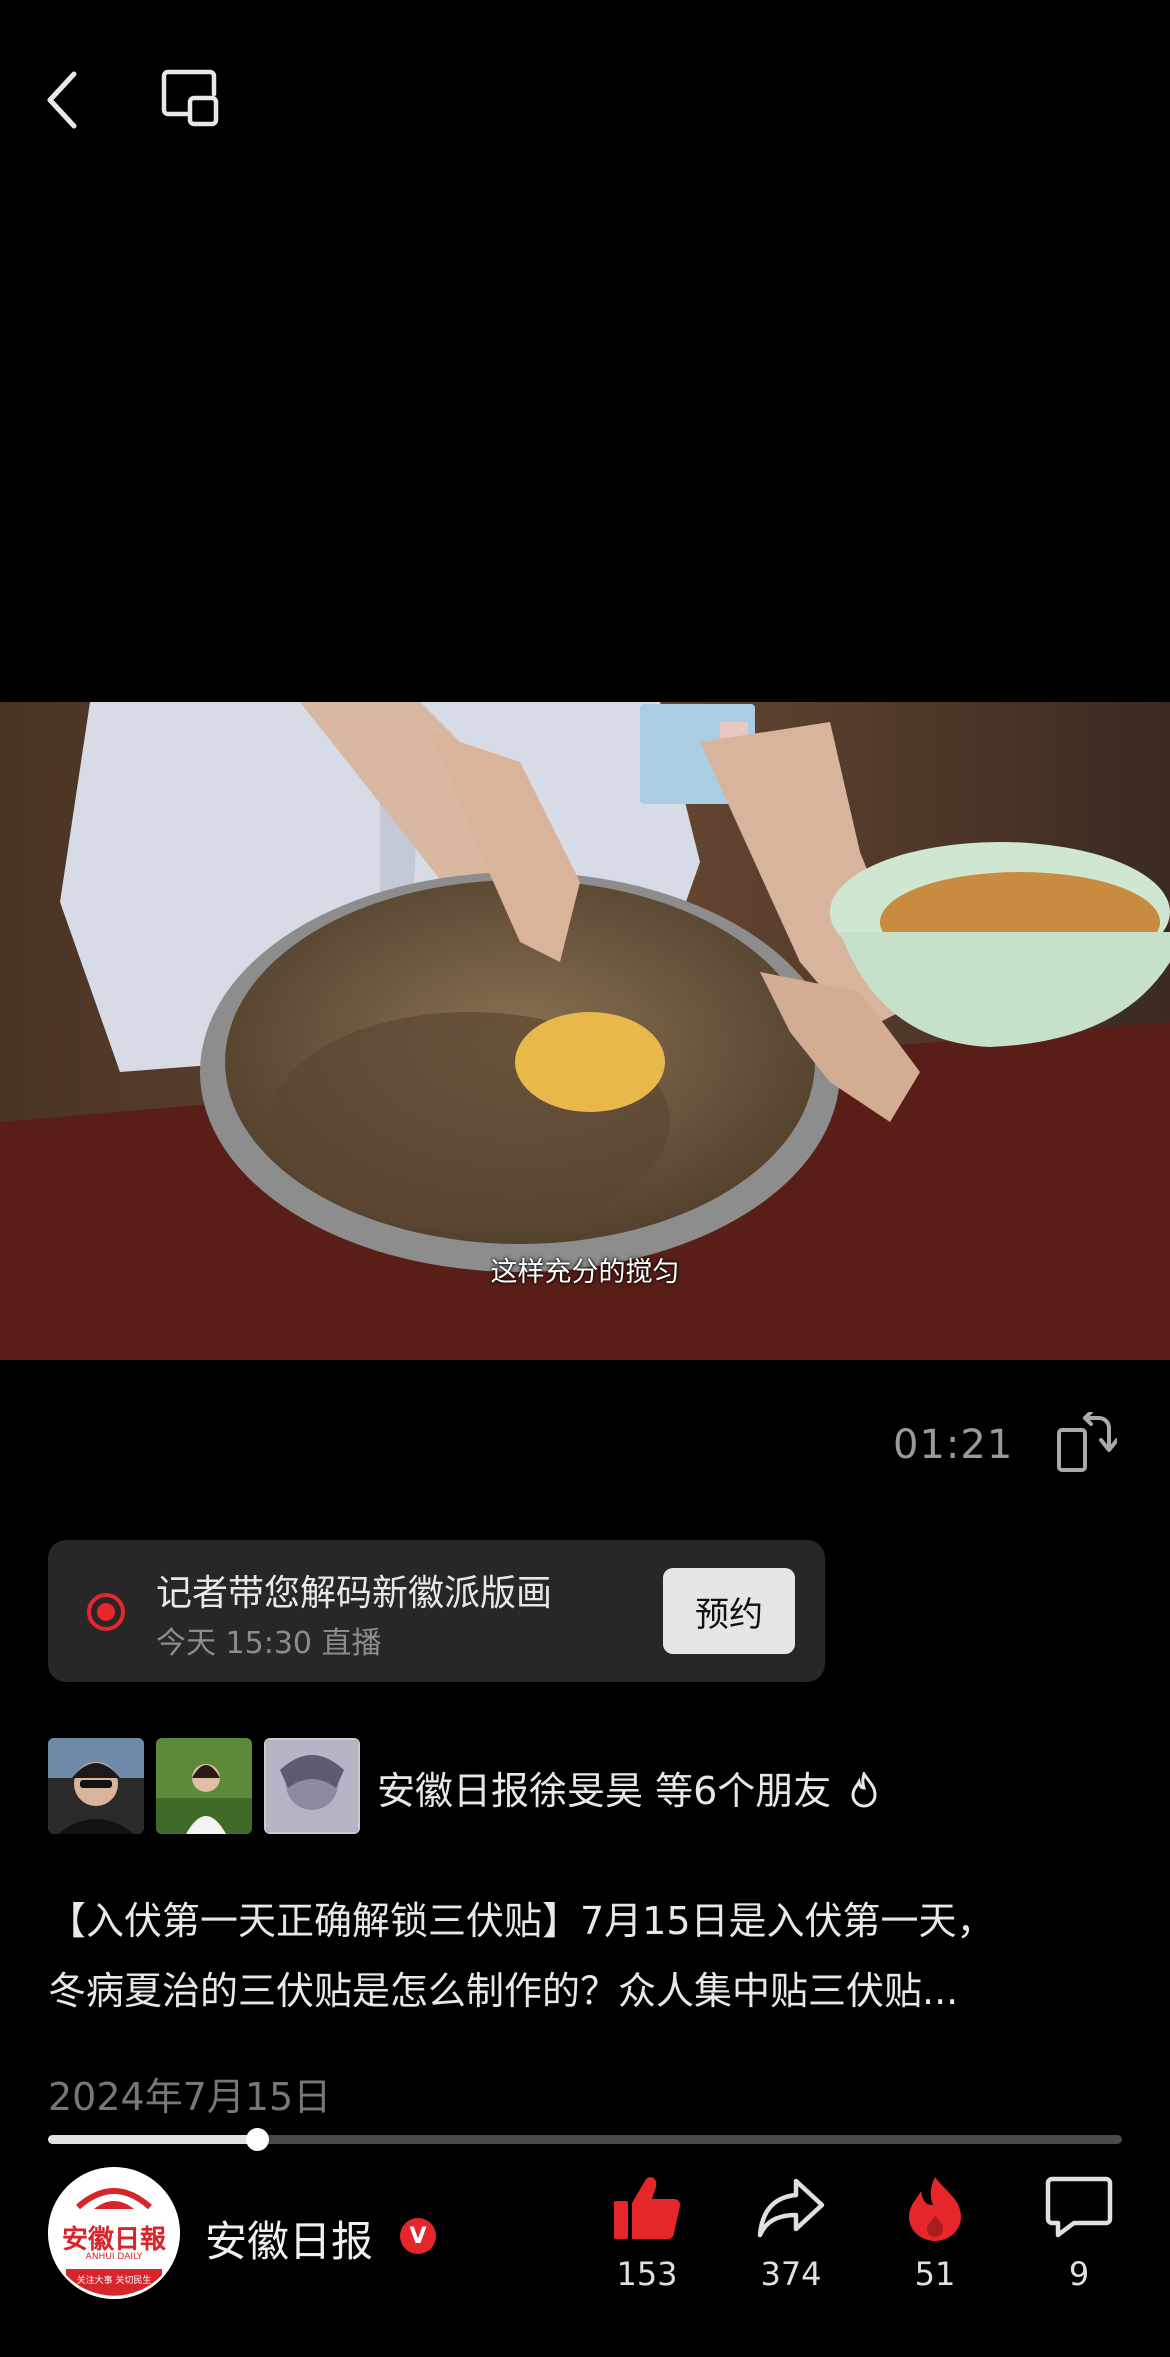 Image resolution: width=1170 pixels, height=2357 pixels. I want to click on video-progress-bar, so click(585, 2139).